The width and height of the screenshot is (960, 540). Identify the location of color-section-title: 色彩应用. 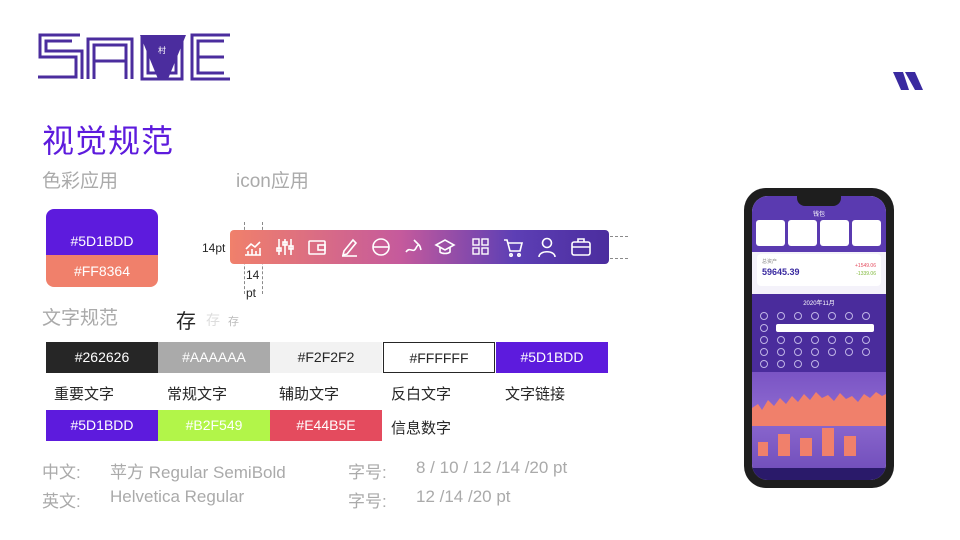
(80, 181).